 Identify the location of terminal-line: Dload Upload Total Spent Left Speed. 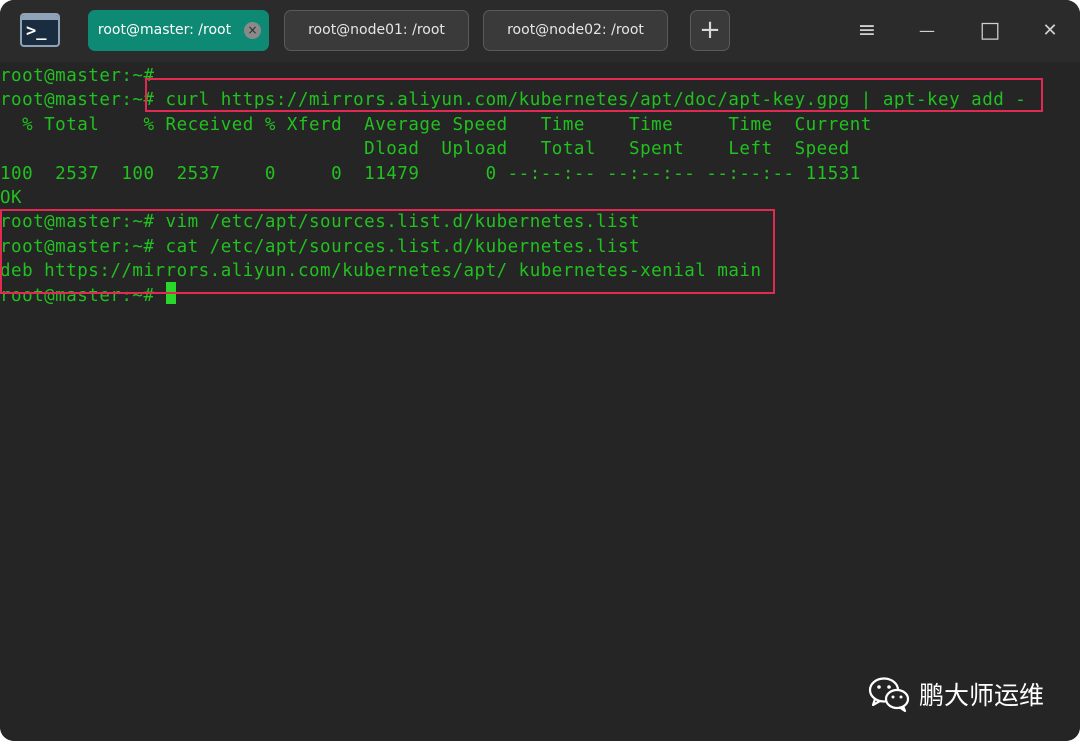
(425, 149).